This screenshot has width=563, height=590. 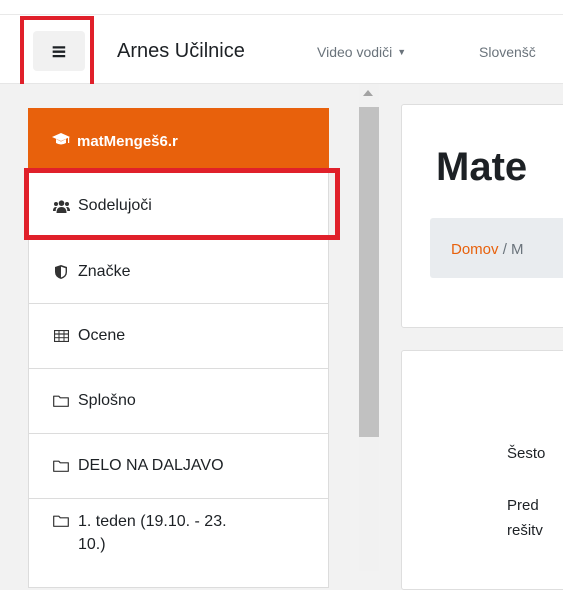 I want to click on drawer-item-badges: Značke, so click(x=178, y=271).